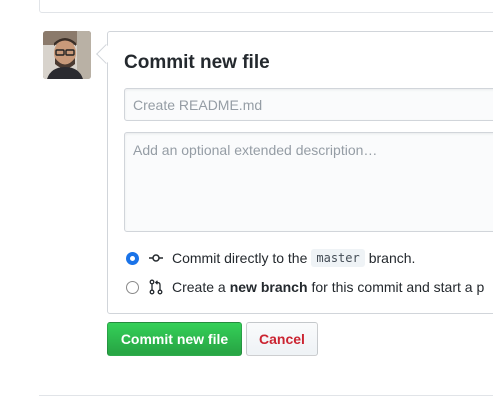 The width and height of the screenshot is (493, 400). I want to click on commit-direct-text: Commit directly to the, so click(240, 258).